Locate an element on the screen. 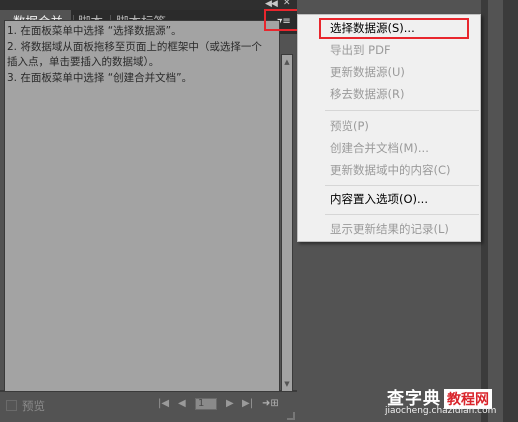 The width and height of the screenshot is (518, 422). menu-item-update-content: 更新数据域中的内容(C) is located at coordinates (390, 170).